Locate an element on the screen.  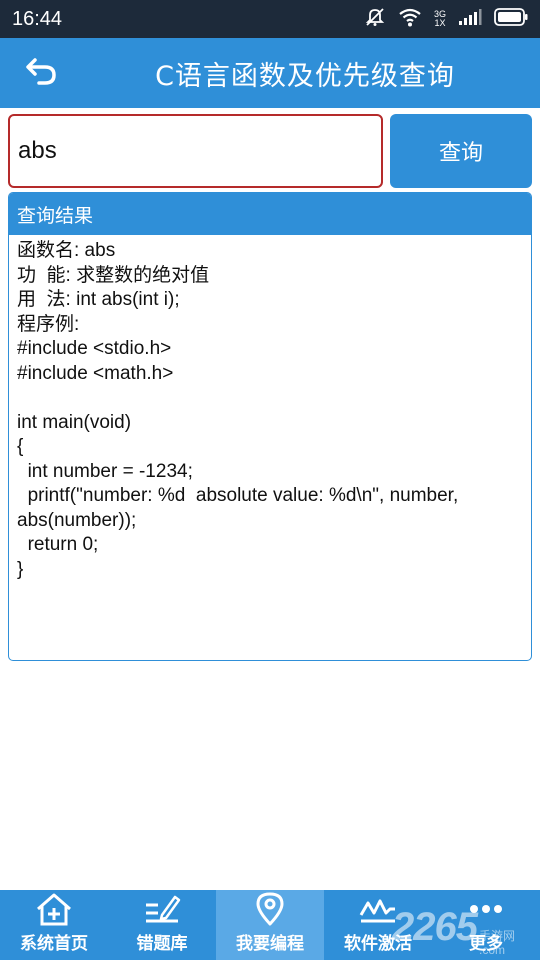
back-button is located at coordinates (42, 73).